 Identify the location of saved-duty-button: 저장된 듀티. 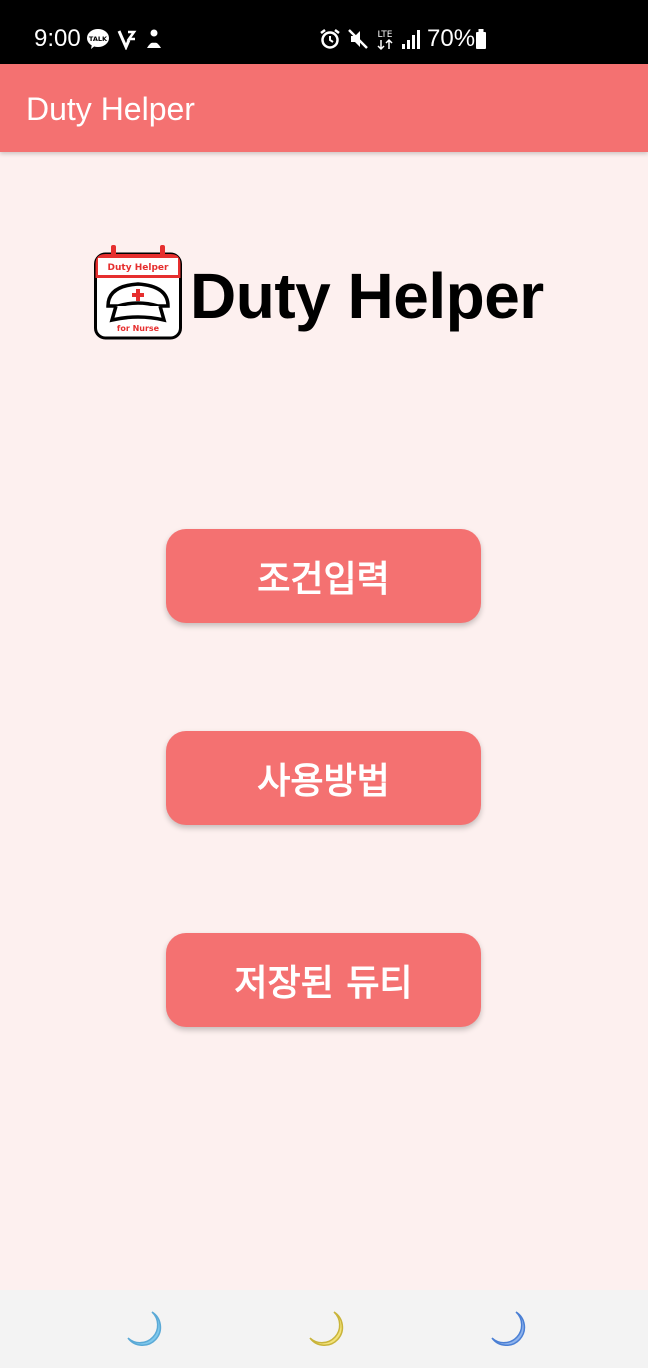
(323, 980).